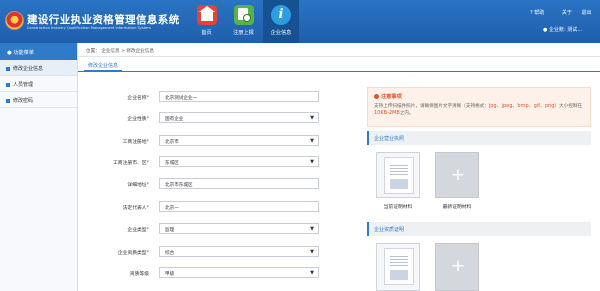  I want to click on sidebar-item-edit-company: 修改企业信息, so click(38, 68).